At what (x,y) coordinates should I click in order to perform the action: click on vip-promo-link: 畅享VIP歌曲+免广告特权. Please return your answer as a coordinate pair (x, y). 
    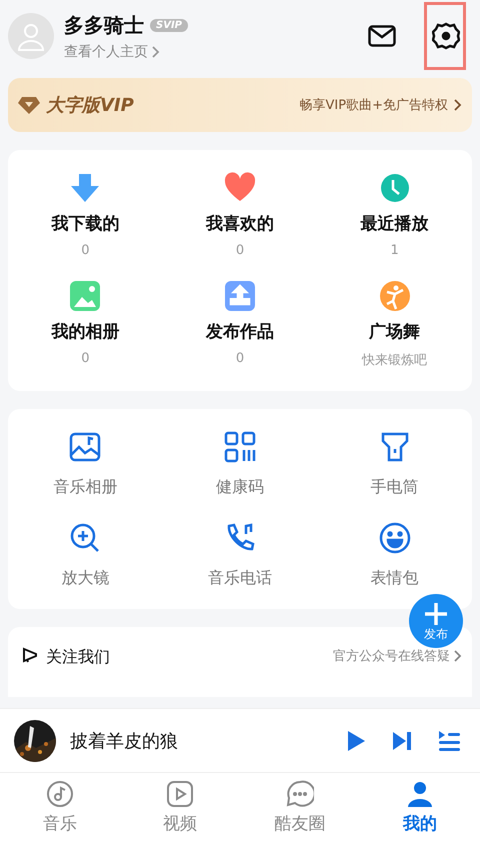
    Looking at the image, I should click on (381, 105).